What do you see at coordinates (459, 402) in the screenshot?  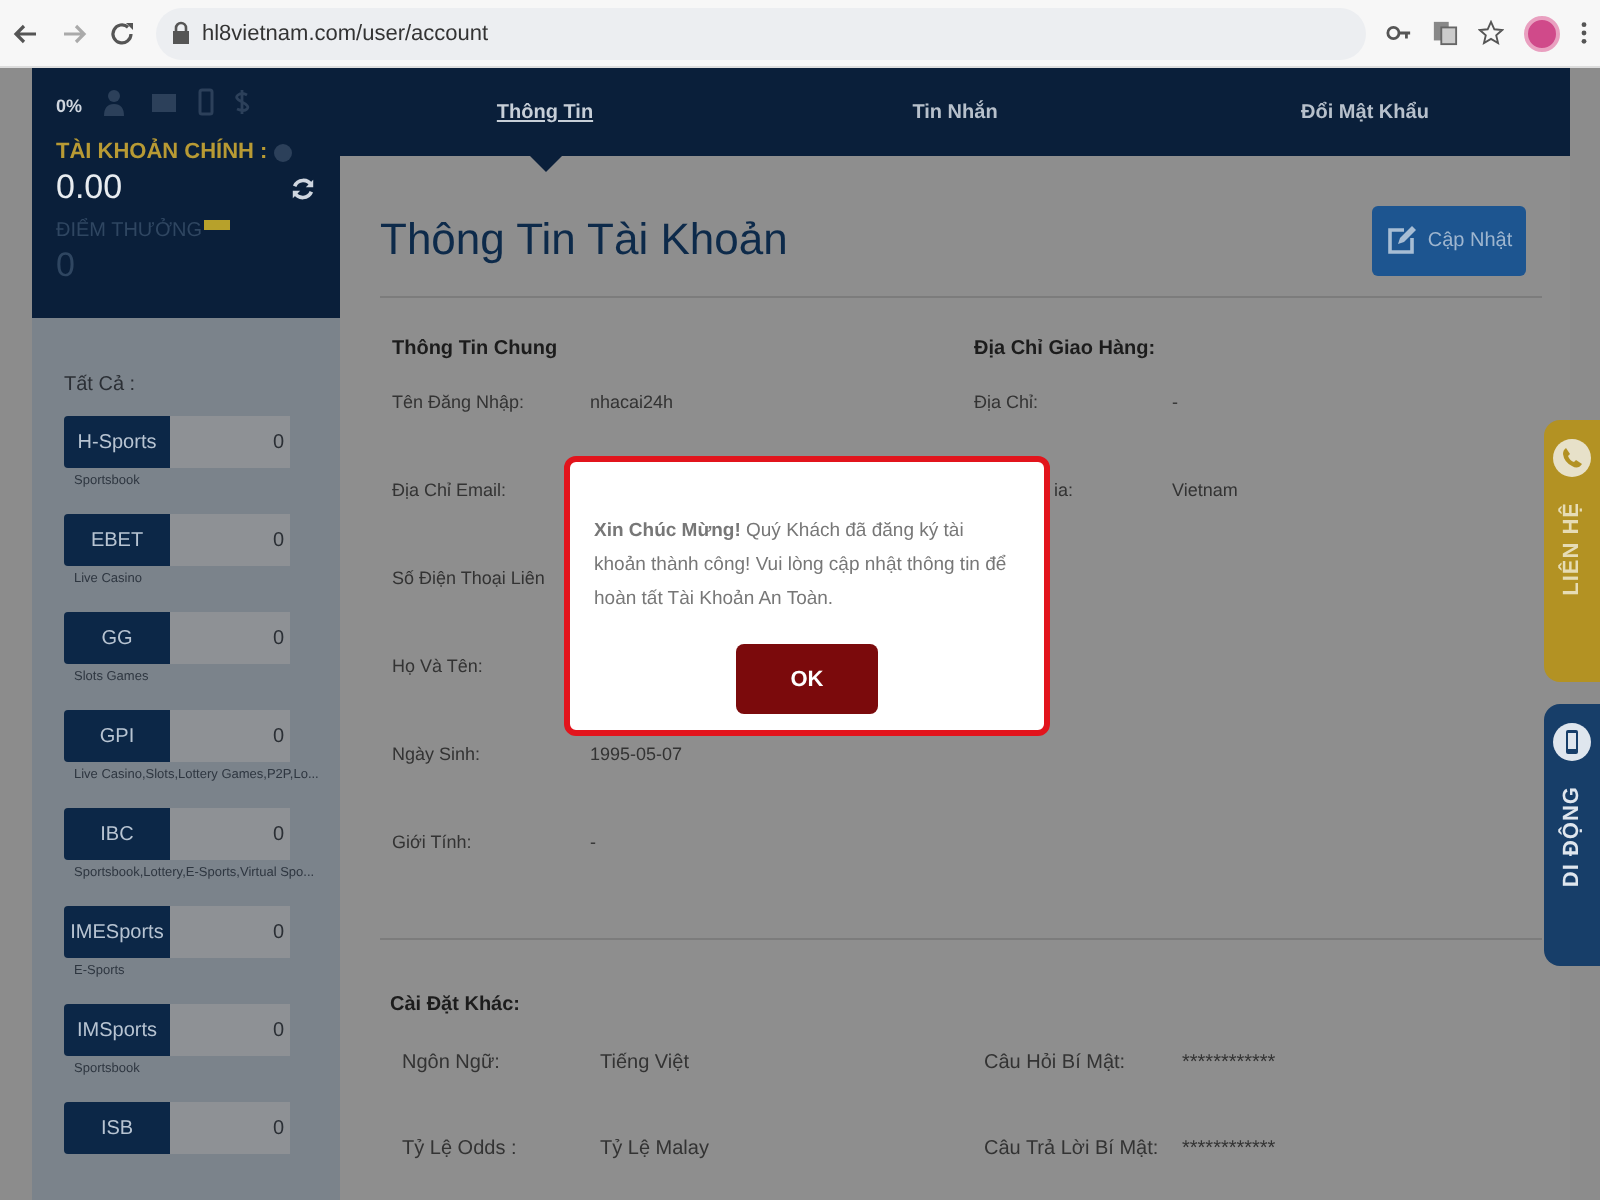 I see `field-label: Tên Đăng Nhập:` at bounding box center [459, 402].